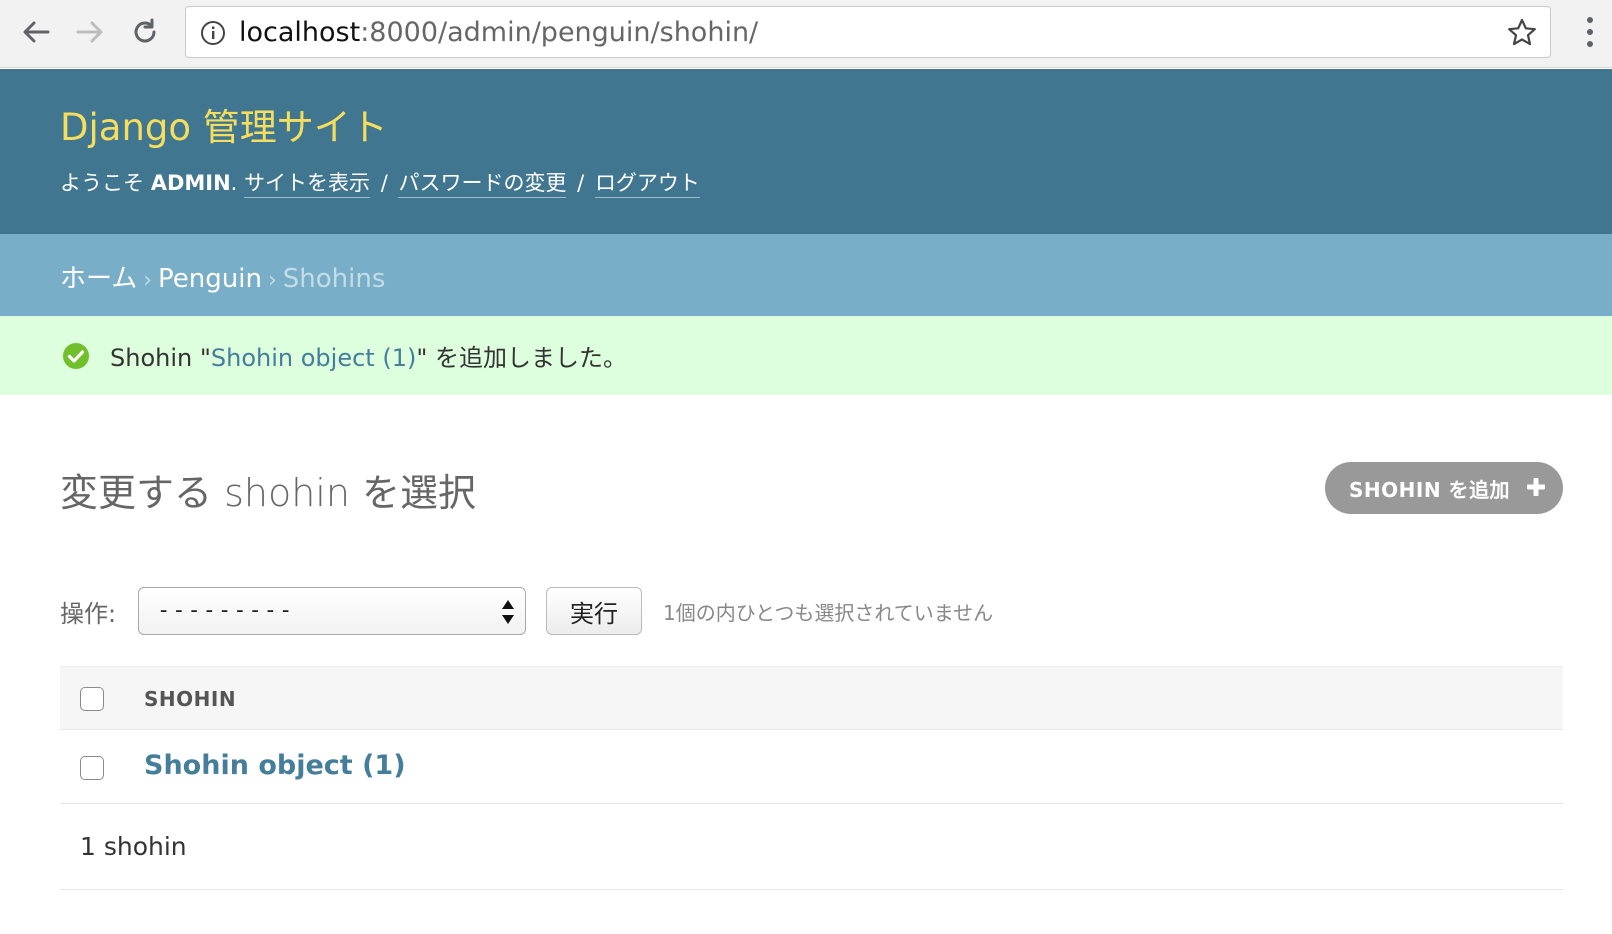 Image resolution: width=1612 pixels, height=934 pixels. What do you see at coordinates (133, 846) in the screenshot?
I see `result-count: 1 shohin` at bounding box center [133, 846].